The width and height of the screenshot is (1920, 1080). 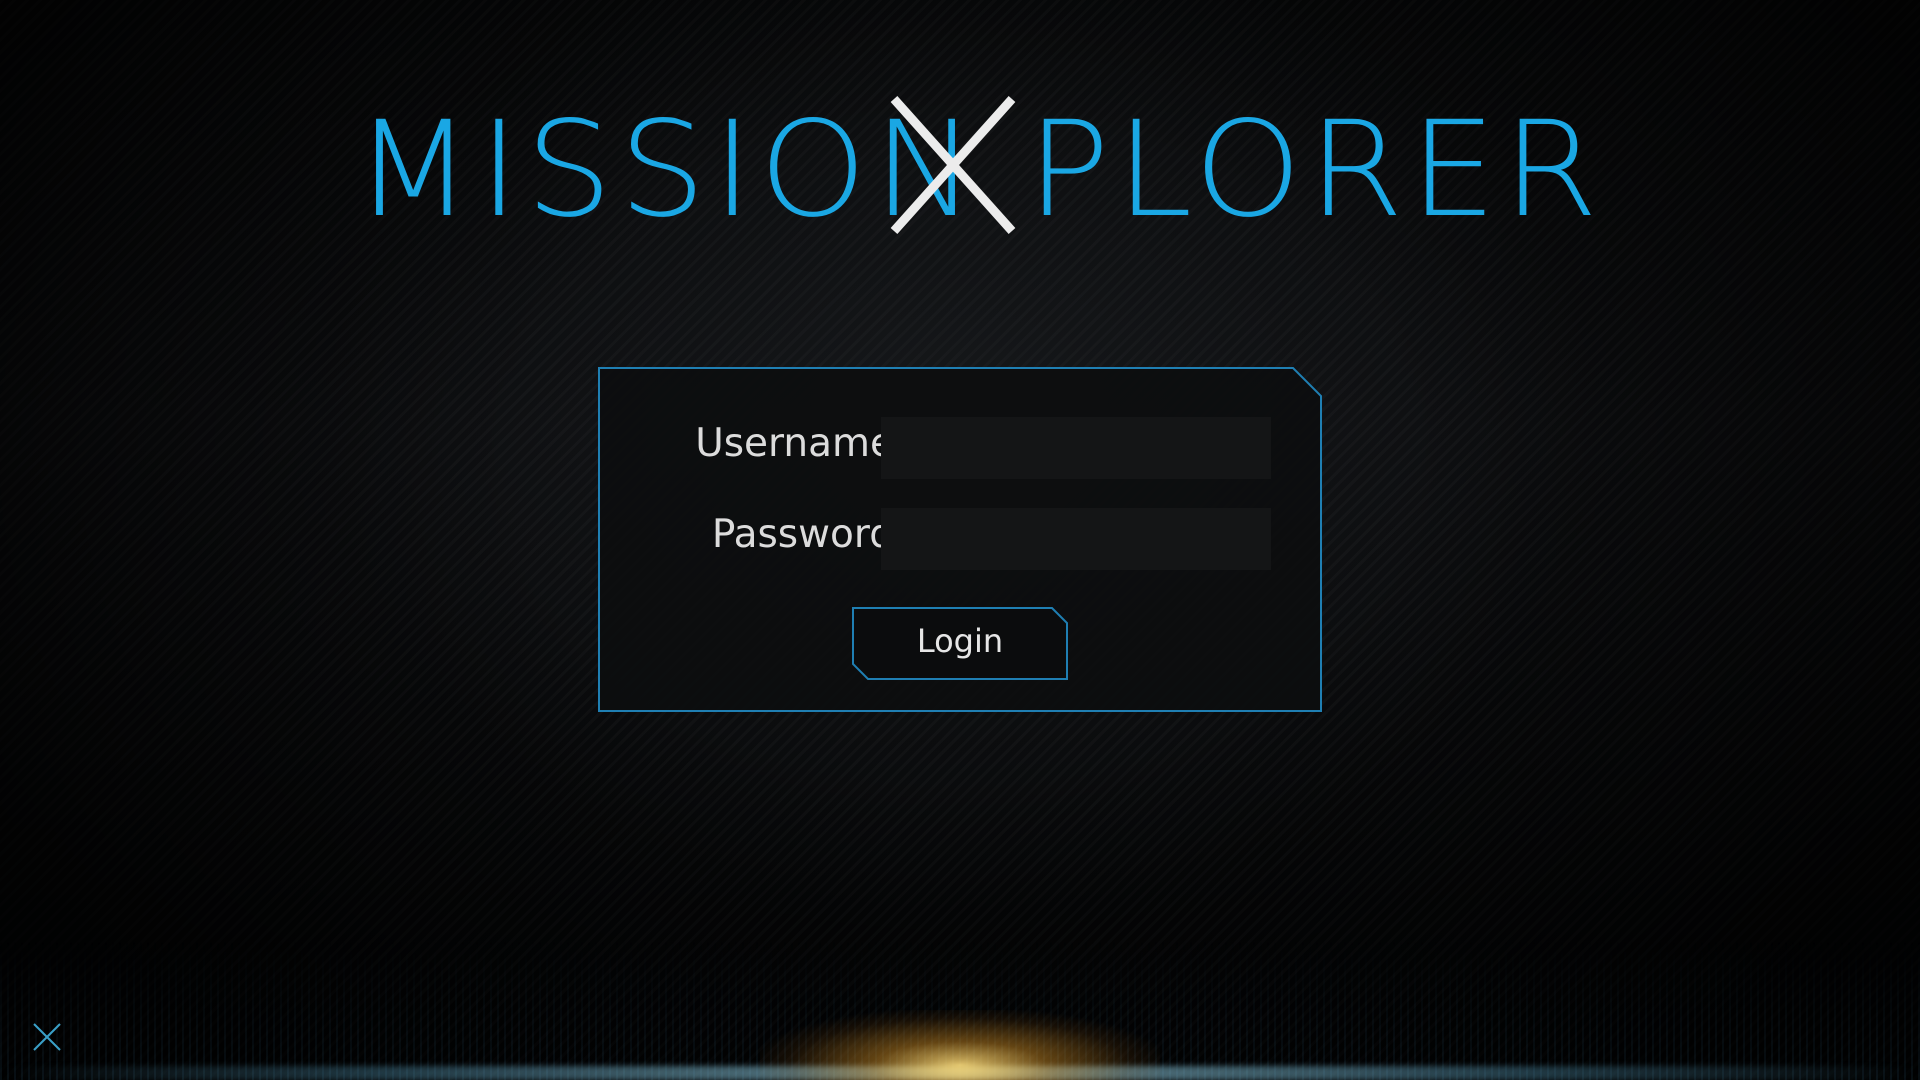 What do you see at coordinates (1316, 170) in the screenshot?
I see `logo-text-plorer: PLORER` at bounding box center [1316, 170].